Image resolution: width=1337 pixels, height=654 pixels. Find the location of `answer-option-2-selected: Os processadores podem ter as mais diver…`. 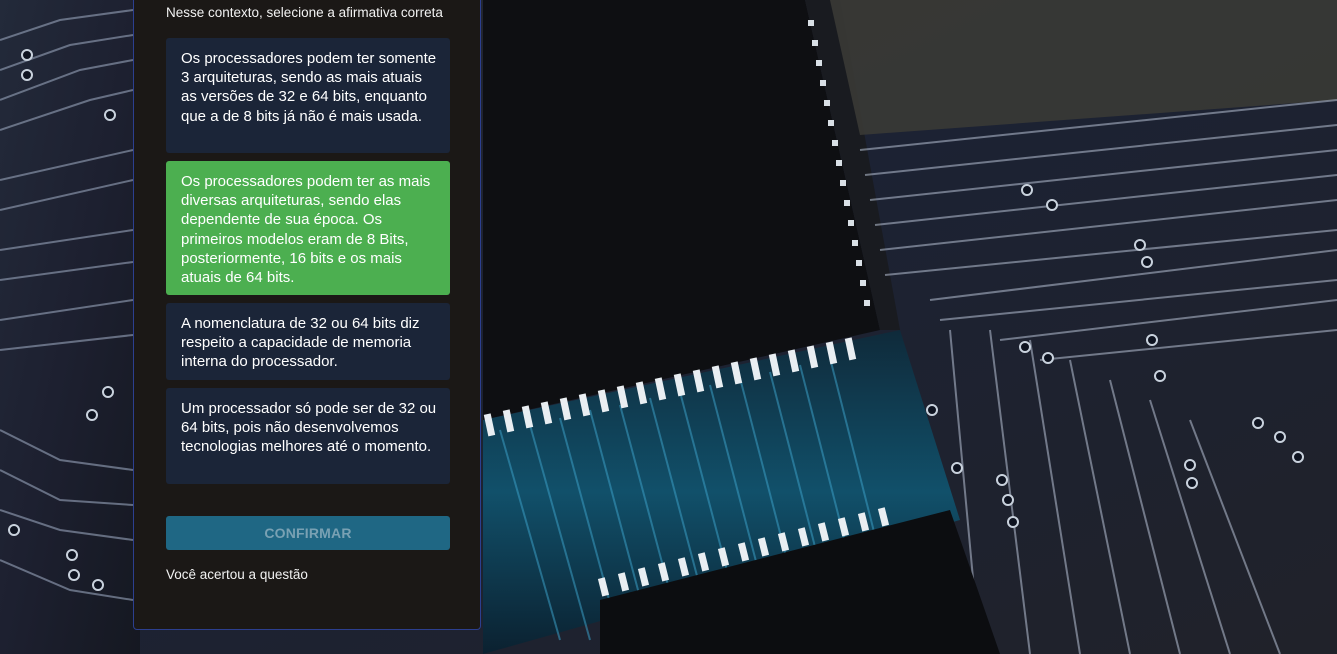

answer-option-2-selected: Os processadores podem ter as mais diver… is located at coordinates (308, 228).